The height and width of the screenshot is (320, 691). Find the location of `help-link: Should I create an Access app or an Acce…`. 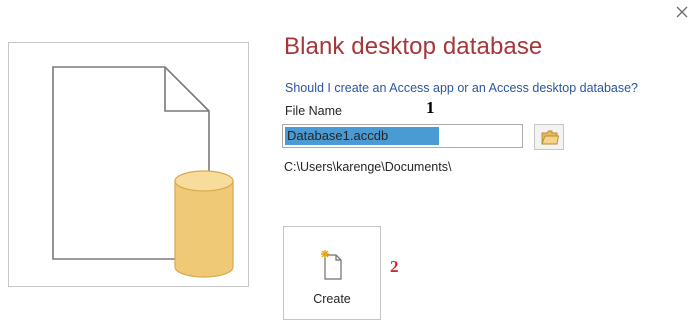

help-link: Should I create an Access app or an Acce… is located at coordinates (461, 88).